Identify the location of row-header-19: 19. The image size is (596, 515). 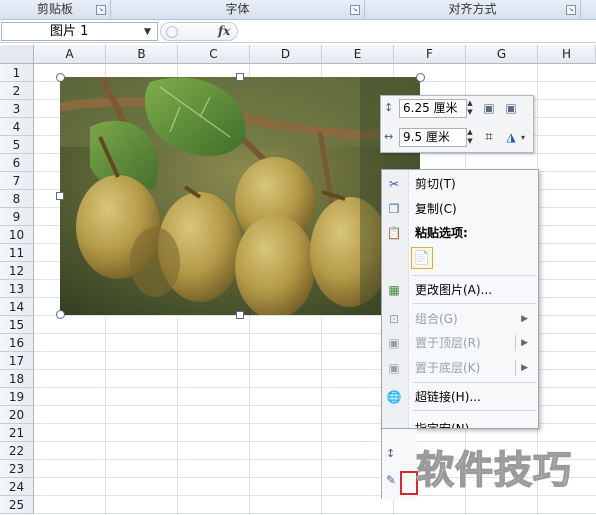
(17, 397).